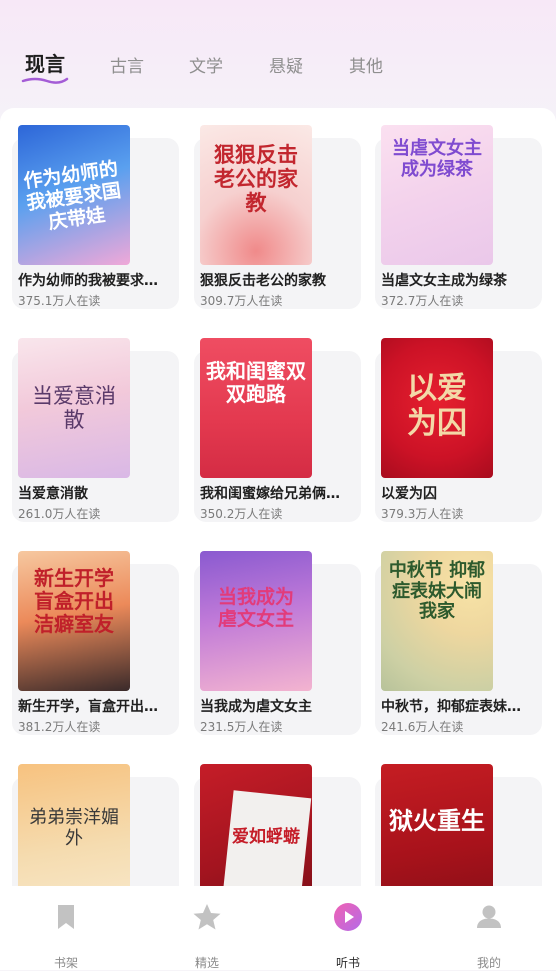 This screenshot has width=556, height=971. Describe the element at coordinates (256, 707) in the screenshot. I see `book-title: 当我成为虐文女主` at that location.